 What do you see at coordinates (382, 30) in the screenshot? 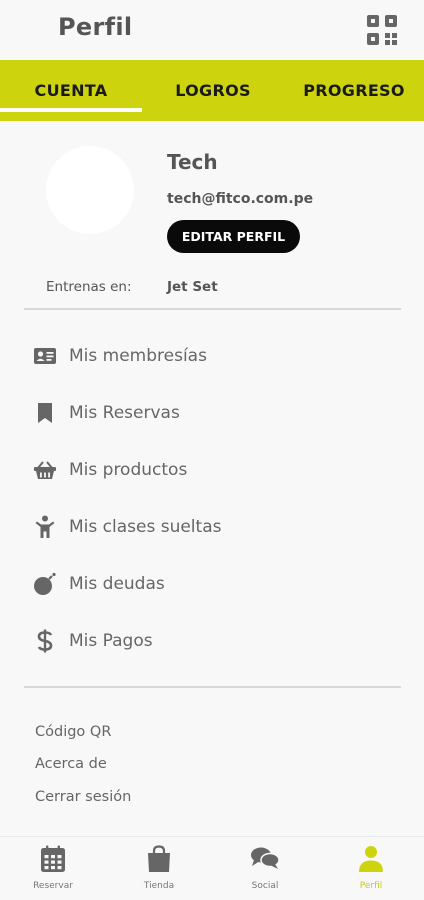
I see `qr-code-icon` at bounding box center [382, 30].